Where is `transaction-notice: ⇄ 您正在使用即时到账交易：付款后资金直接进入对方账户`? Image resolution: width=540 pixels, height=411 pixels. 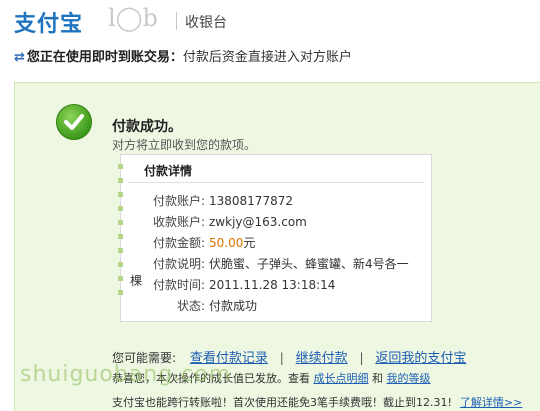
transaction-notice: ⇄ 您正在使用即时到账交易：付款后资金直接进入对方账户 is located at coordinates (183, 55).